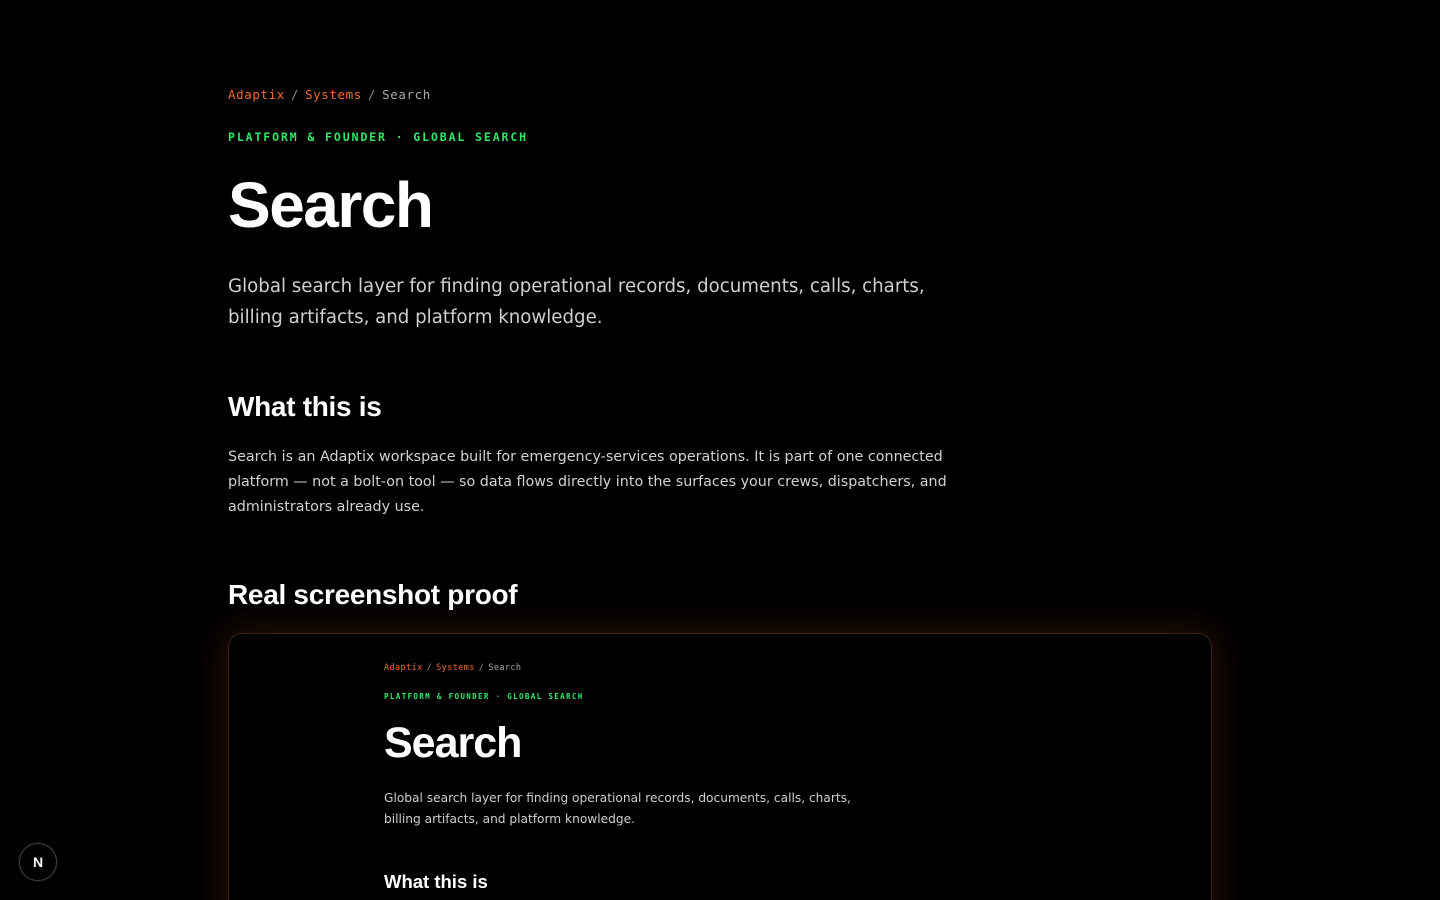  What do you see at coordinates (406, 94) in the screenshot?
I see `breadcrumb-current: Search` at bounding box center [406, 94].